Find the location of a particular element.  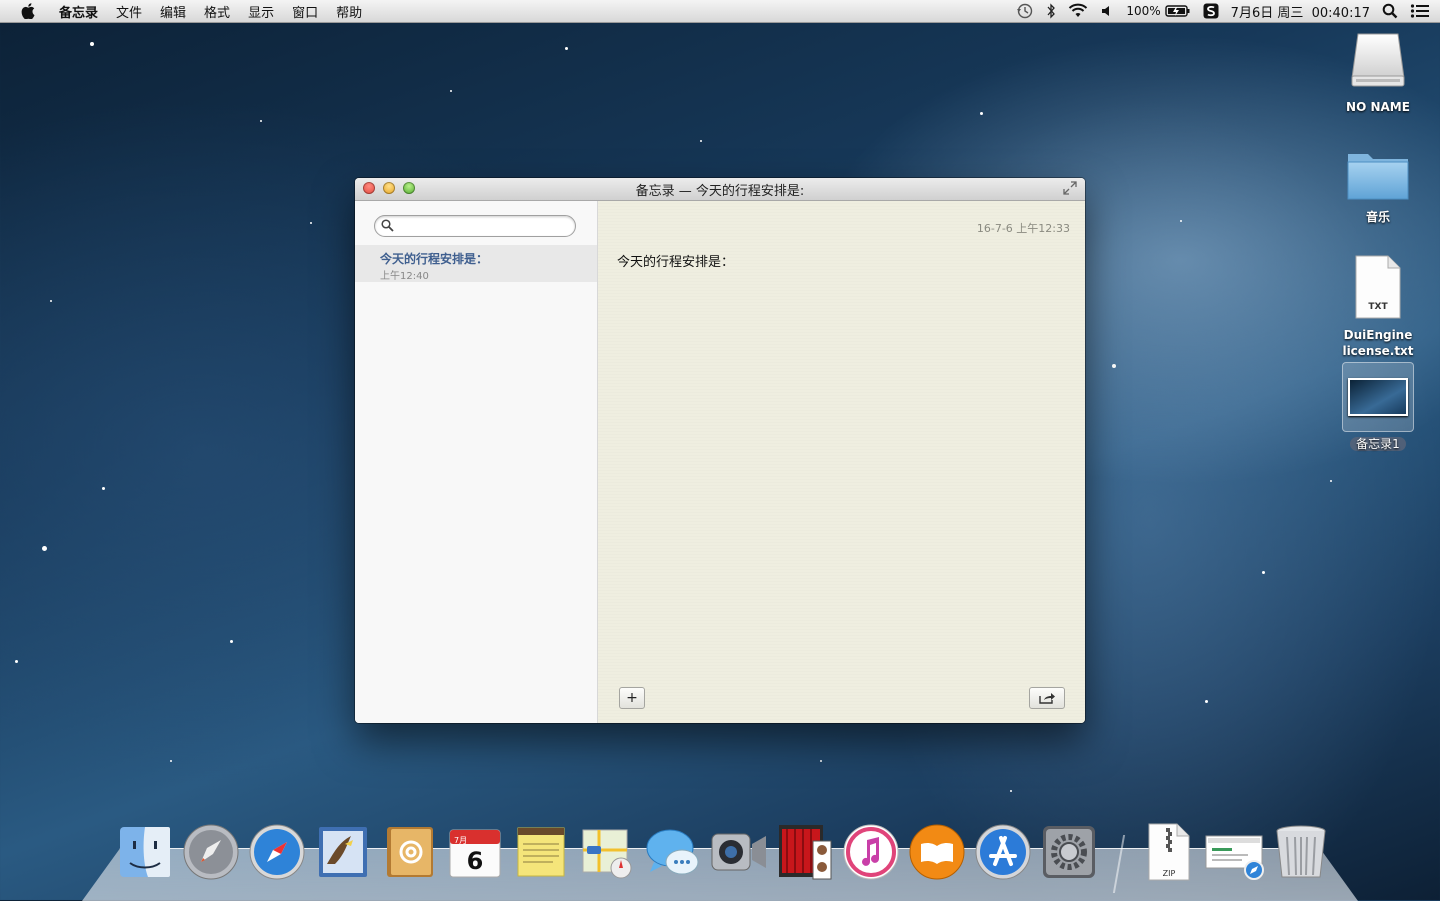

note-body-text: 今天的行程安排是： is located at coordinates (675, 260).